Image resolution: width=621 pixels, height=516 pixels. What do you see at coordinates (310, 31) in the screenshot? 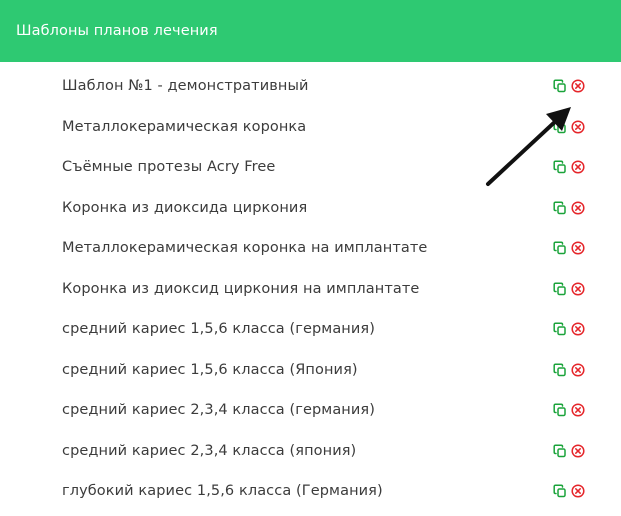
I see `panel-header: Шаблоны планов лечения` at bounding box center [310, 31].